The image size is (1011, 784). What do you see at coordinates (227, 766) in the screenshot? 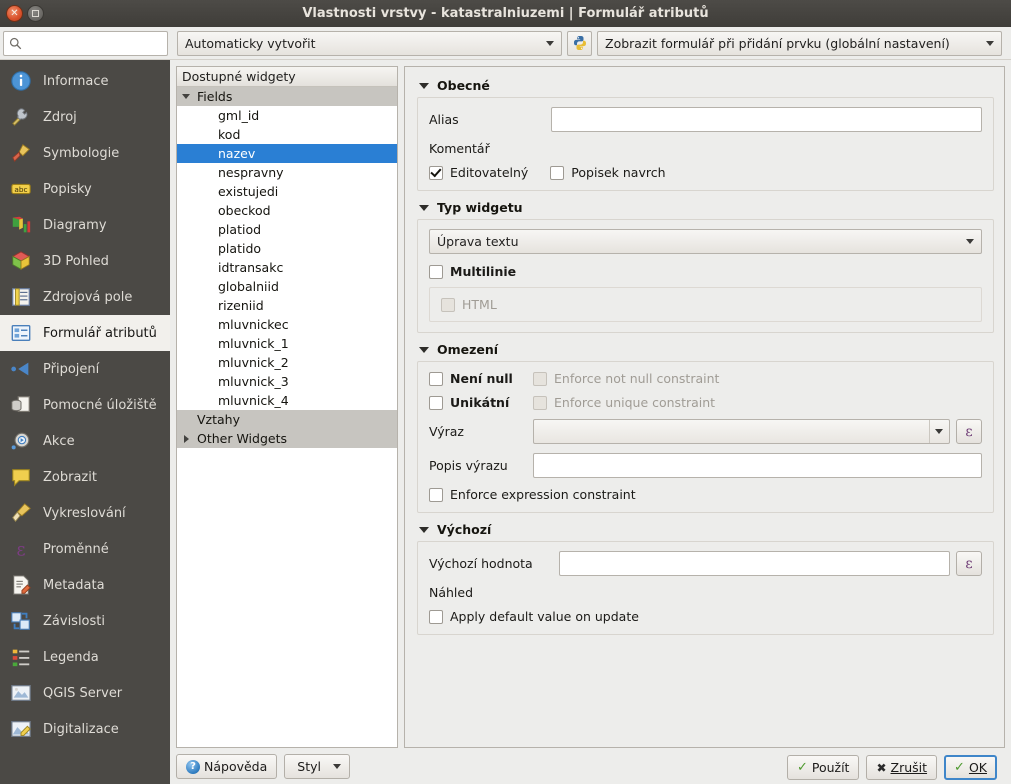
I see `help-button: ? Nápověda` at bounding box center [227, 766].